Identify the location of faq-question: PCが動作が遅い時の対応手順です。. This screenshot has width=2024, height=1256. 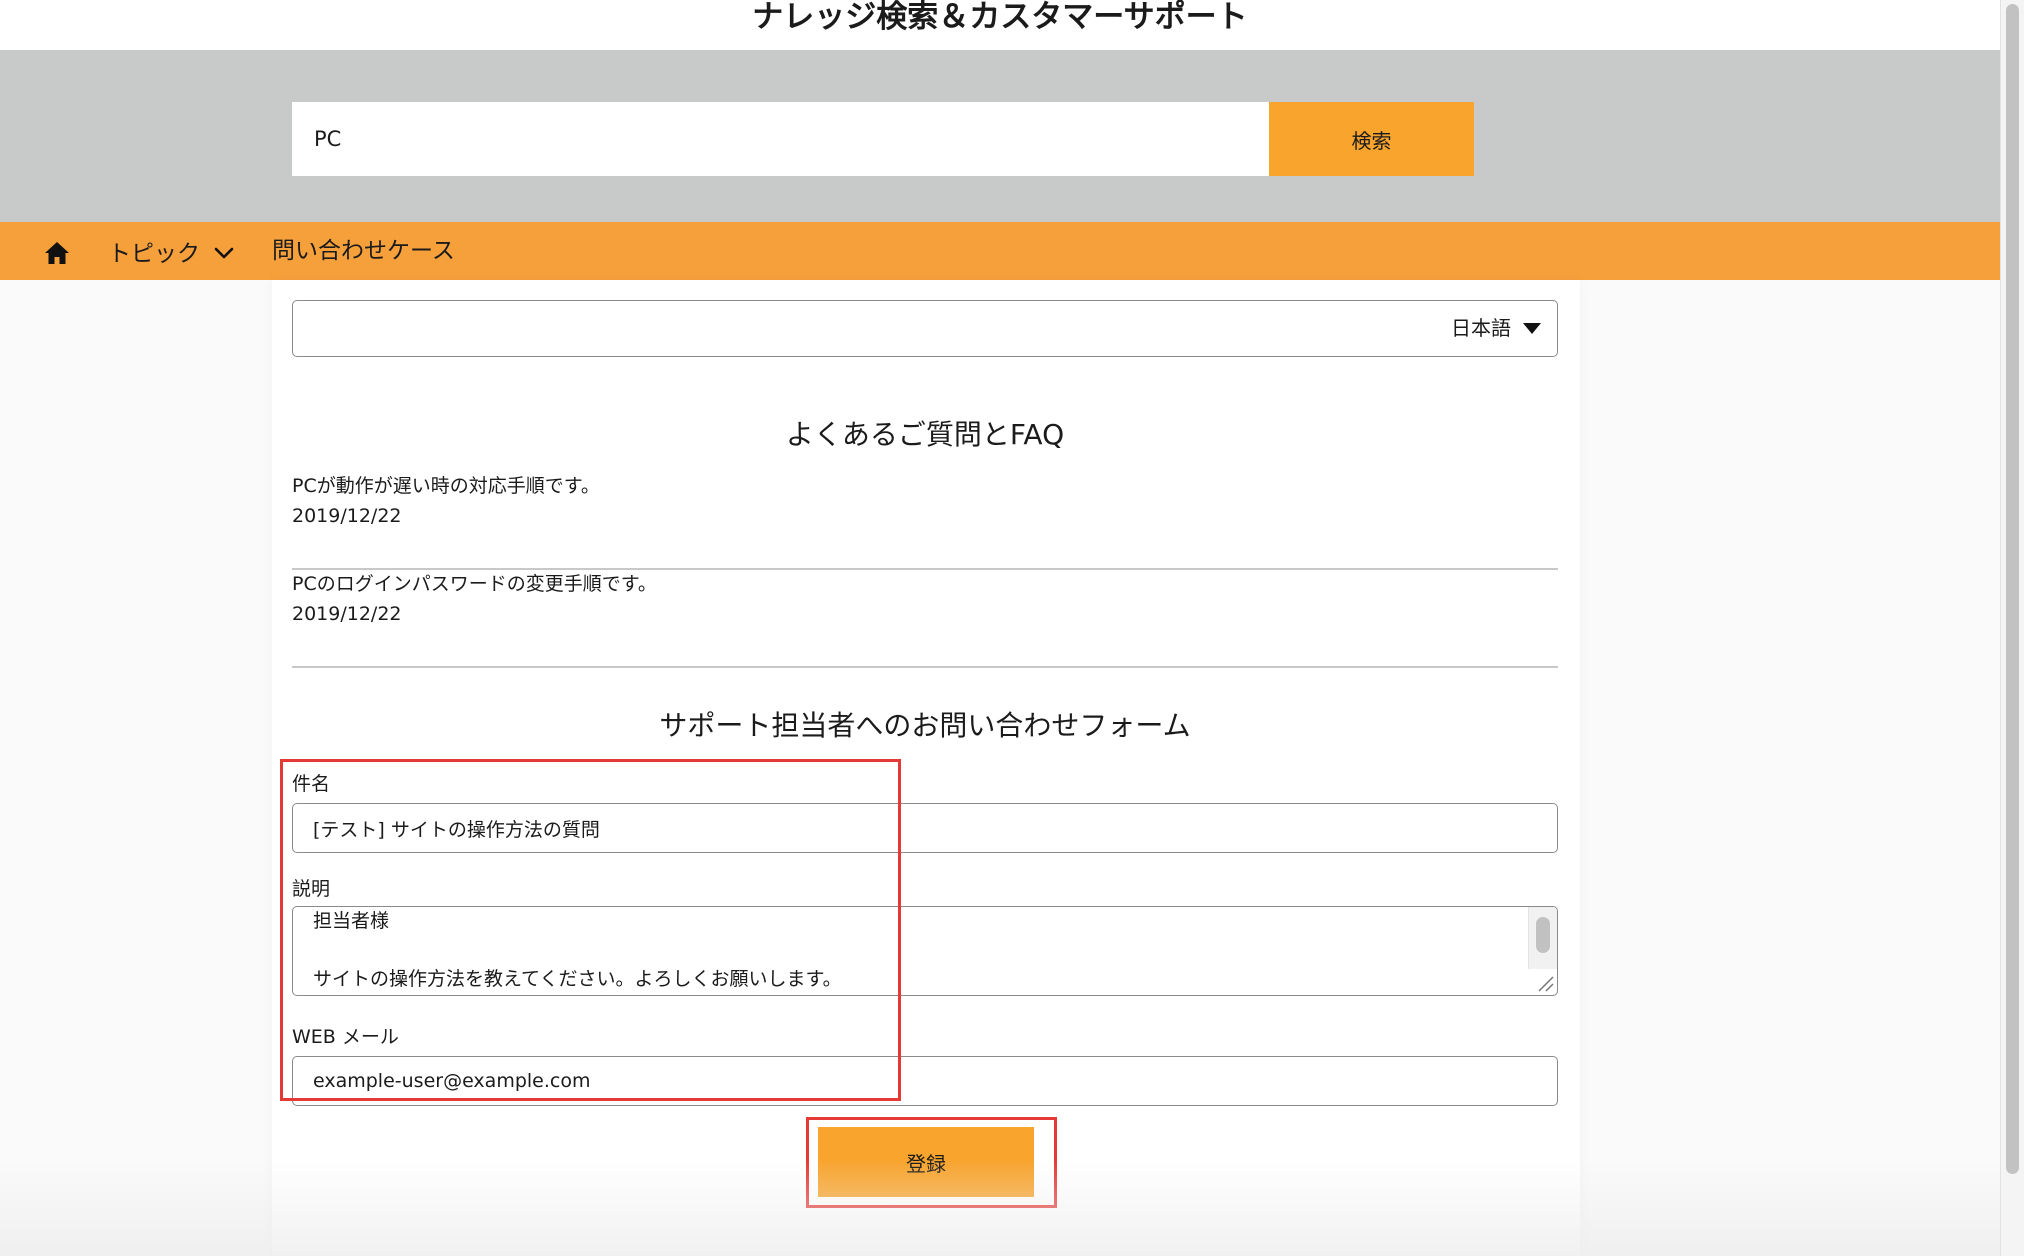
(446, 486).